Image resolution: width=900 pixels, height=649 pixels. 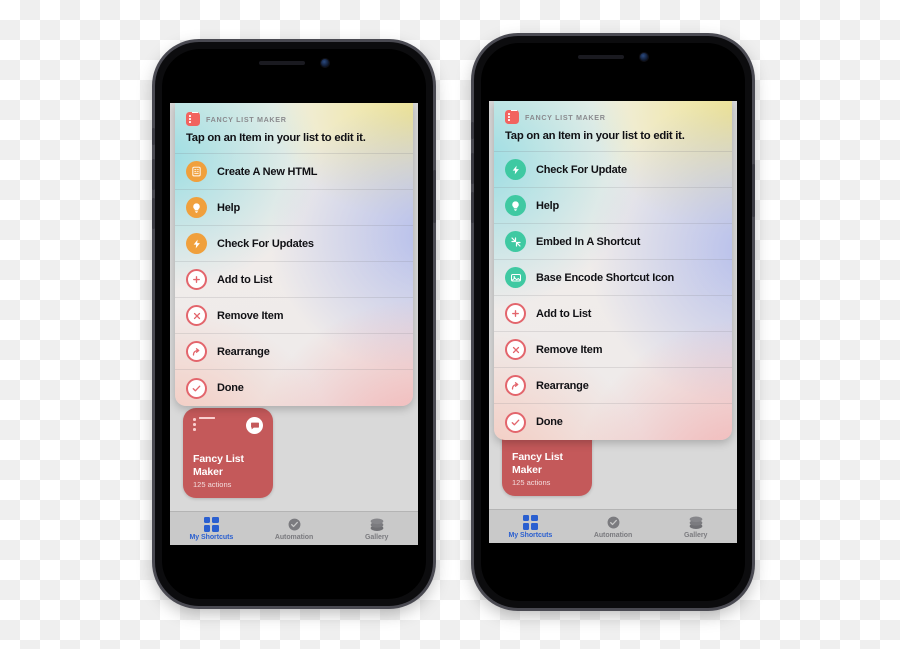 I want to click on sheet-row-label: Add to List, so click(x=564, y=313).